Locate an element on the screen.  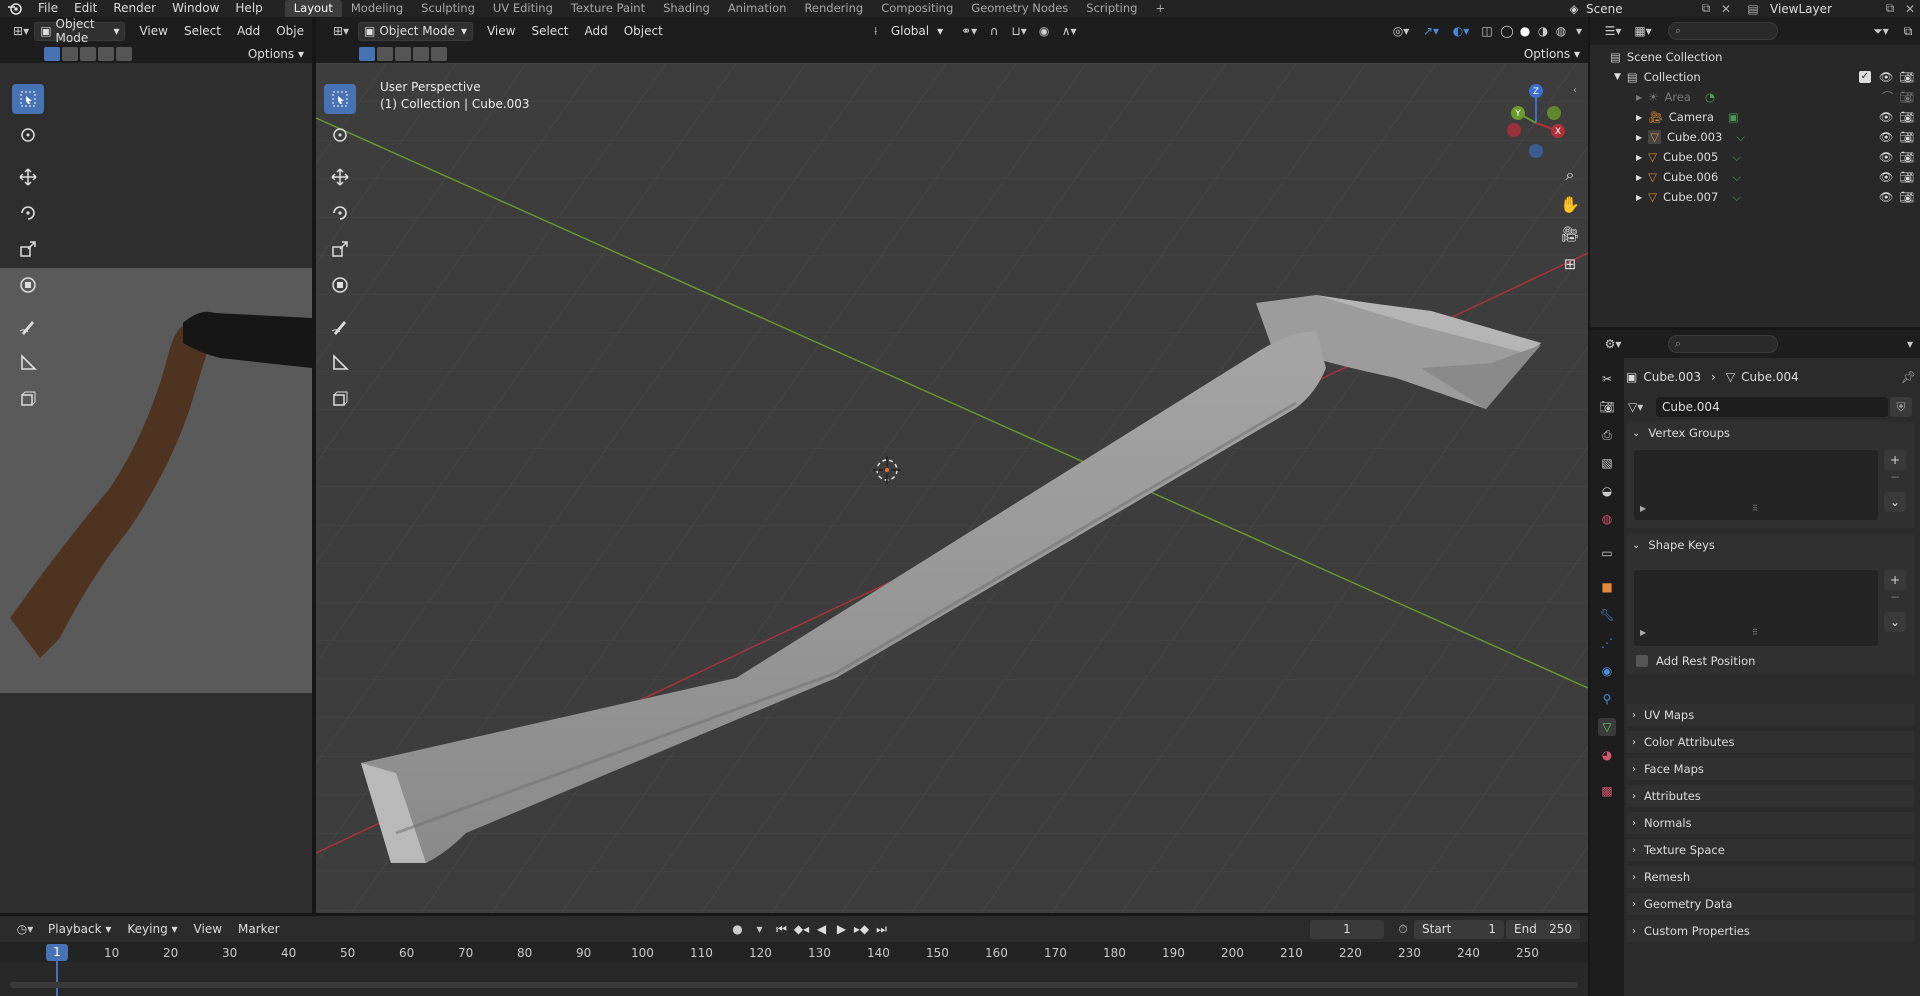
rotate-tool is located at coordinates (340, 213).